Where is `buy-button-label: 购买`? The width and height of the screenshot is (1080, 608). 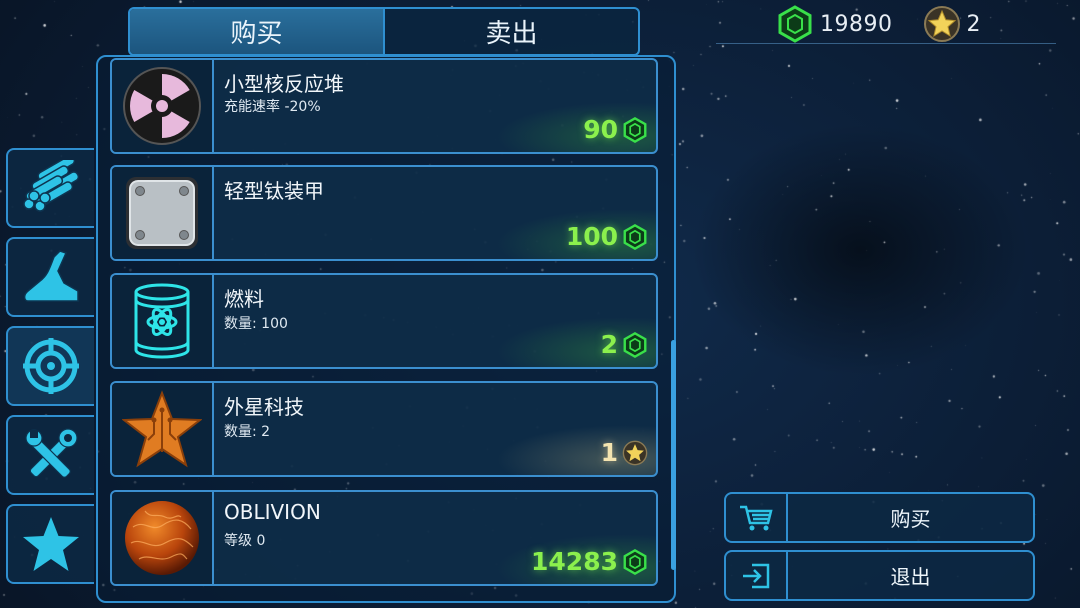
buy-button-label: 购买 is located at coordinates (910, 519).